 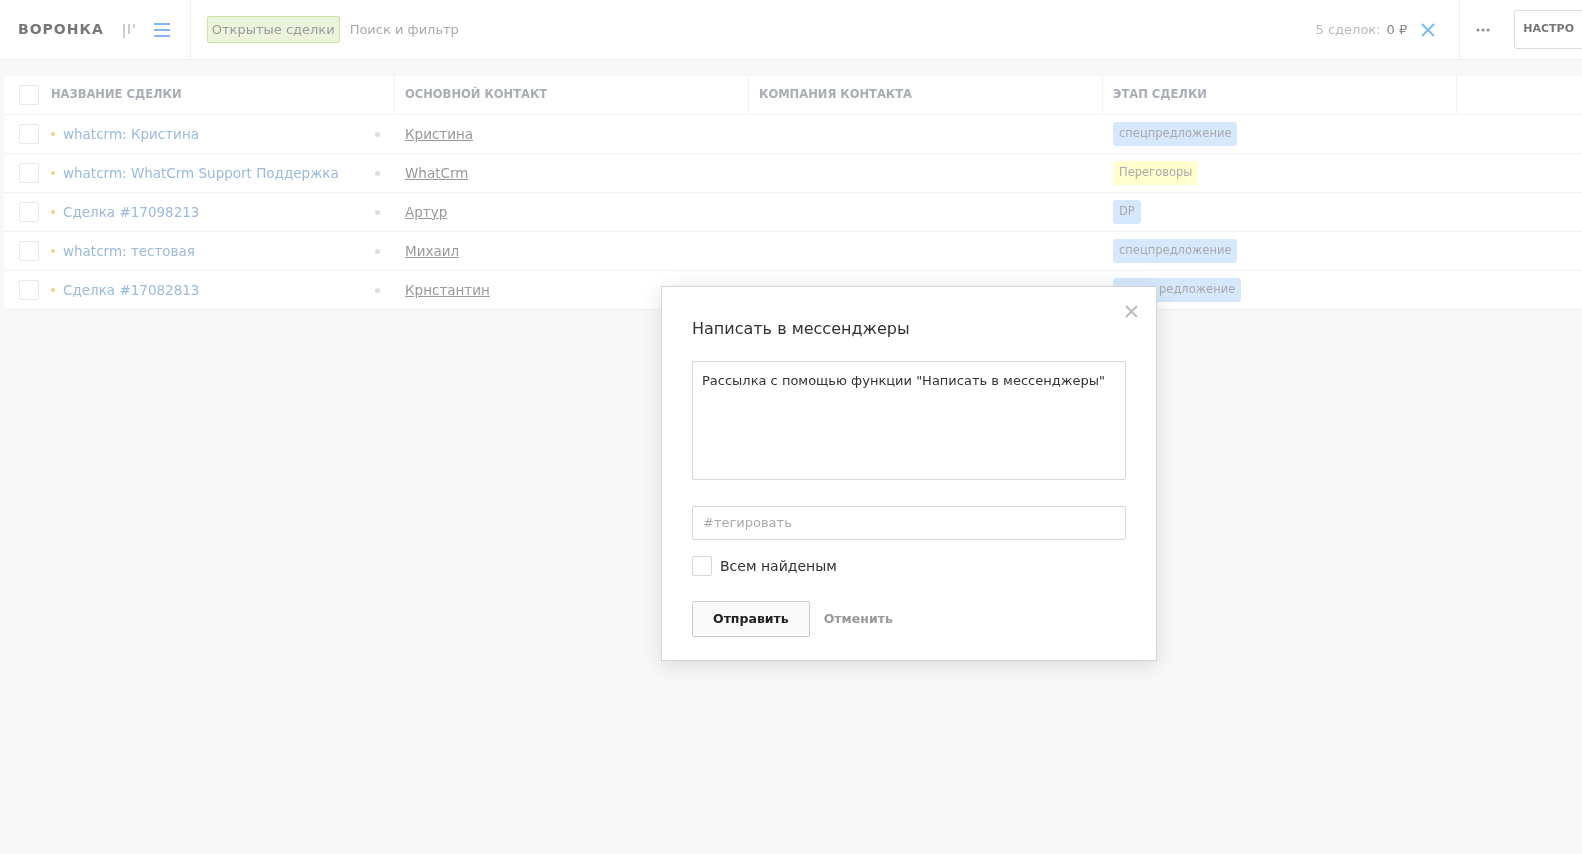 What do you see at coordinates (426, 212) in the screenshot?
I see `contact-link: Артур` at bounding box center [426, 212].